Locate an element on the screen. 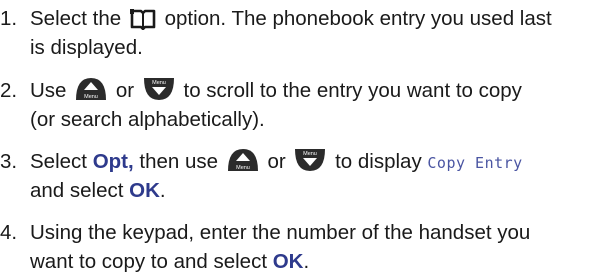 Image resolution: width=601 pixels, height=279 pixels. step-text: to display is located at coordinates (378, 161).